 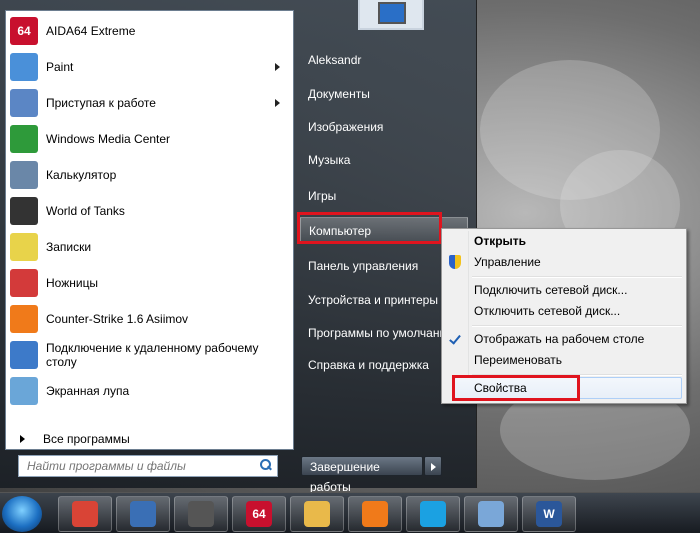 What do you see at coordinates (433, 466) in the screenshot?
I see `shutdown-options-button` at bounding box center [433, 466].